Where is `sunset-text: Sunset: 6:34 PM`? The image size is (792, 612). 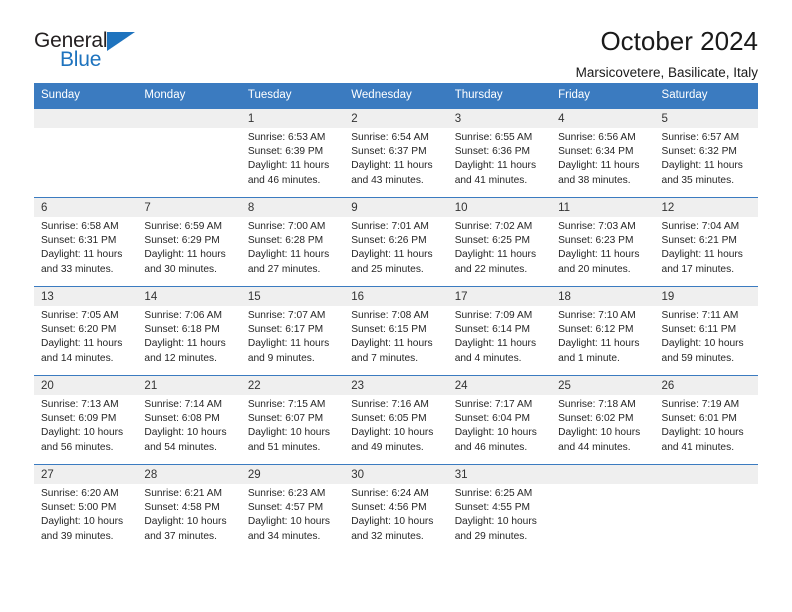
sunset-text: Sunset: 6:34 PM is located at coordinates (596, 151).